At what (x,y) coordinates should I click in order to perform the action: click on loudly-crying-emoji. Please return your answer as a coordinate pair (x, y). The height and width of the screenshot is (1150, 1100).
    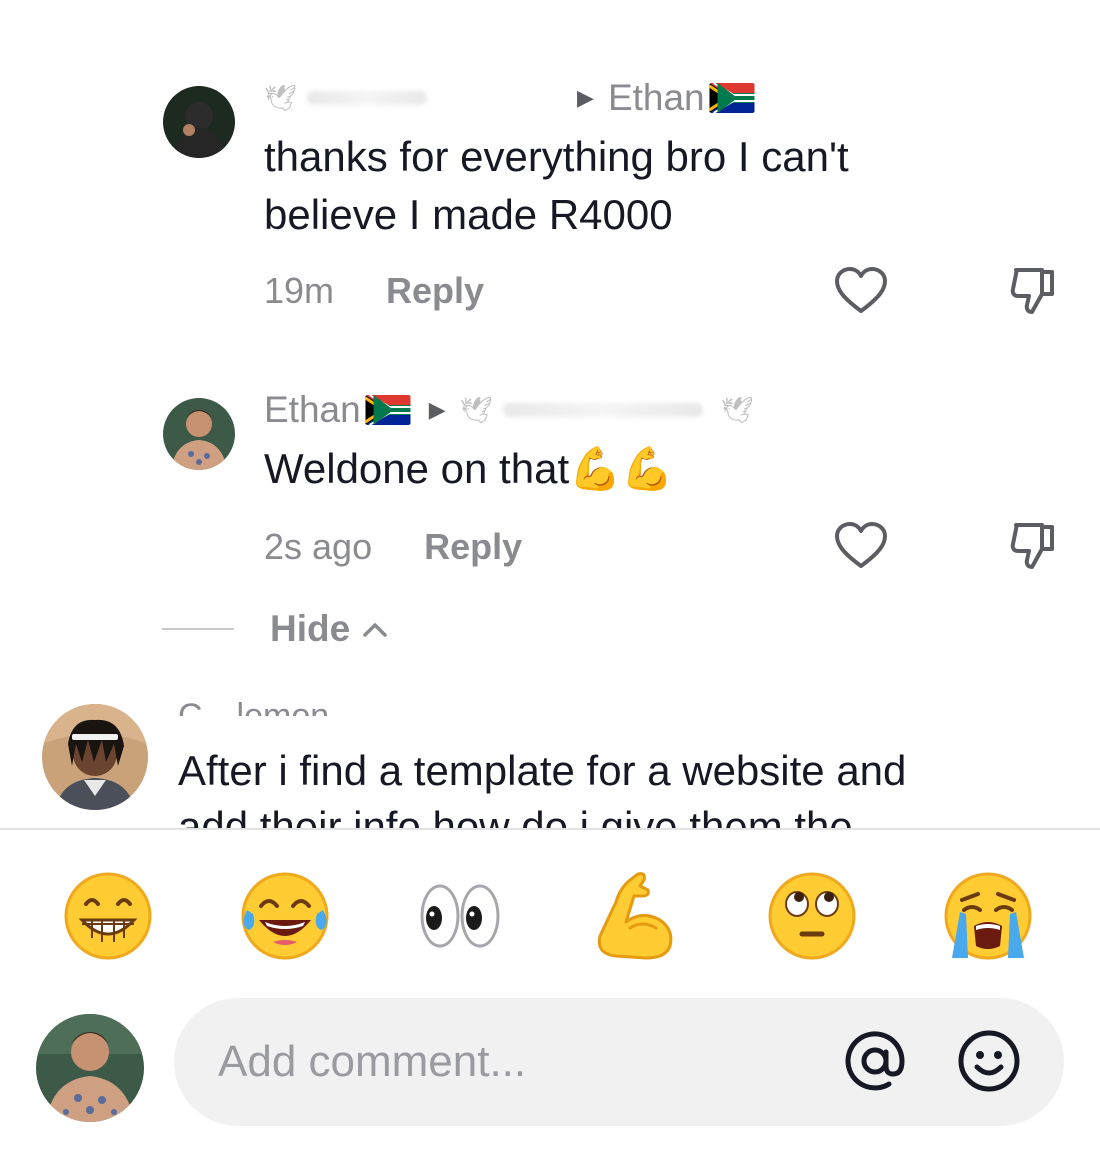
    Looking at the image, I should click on (988, 916).